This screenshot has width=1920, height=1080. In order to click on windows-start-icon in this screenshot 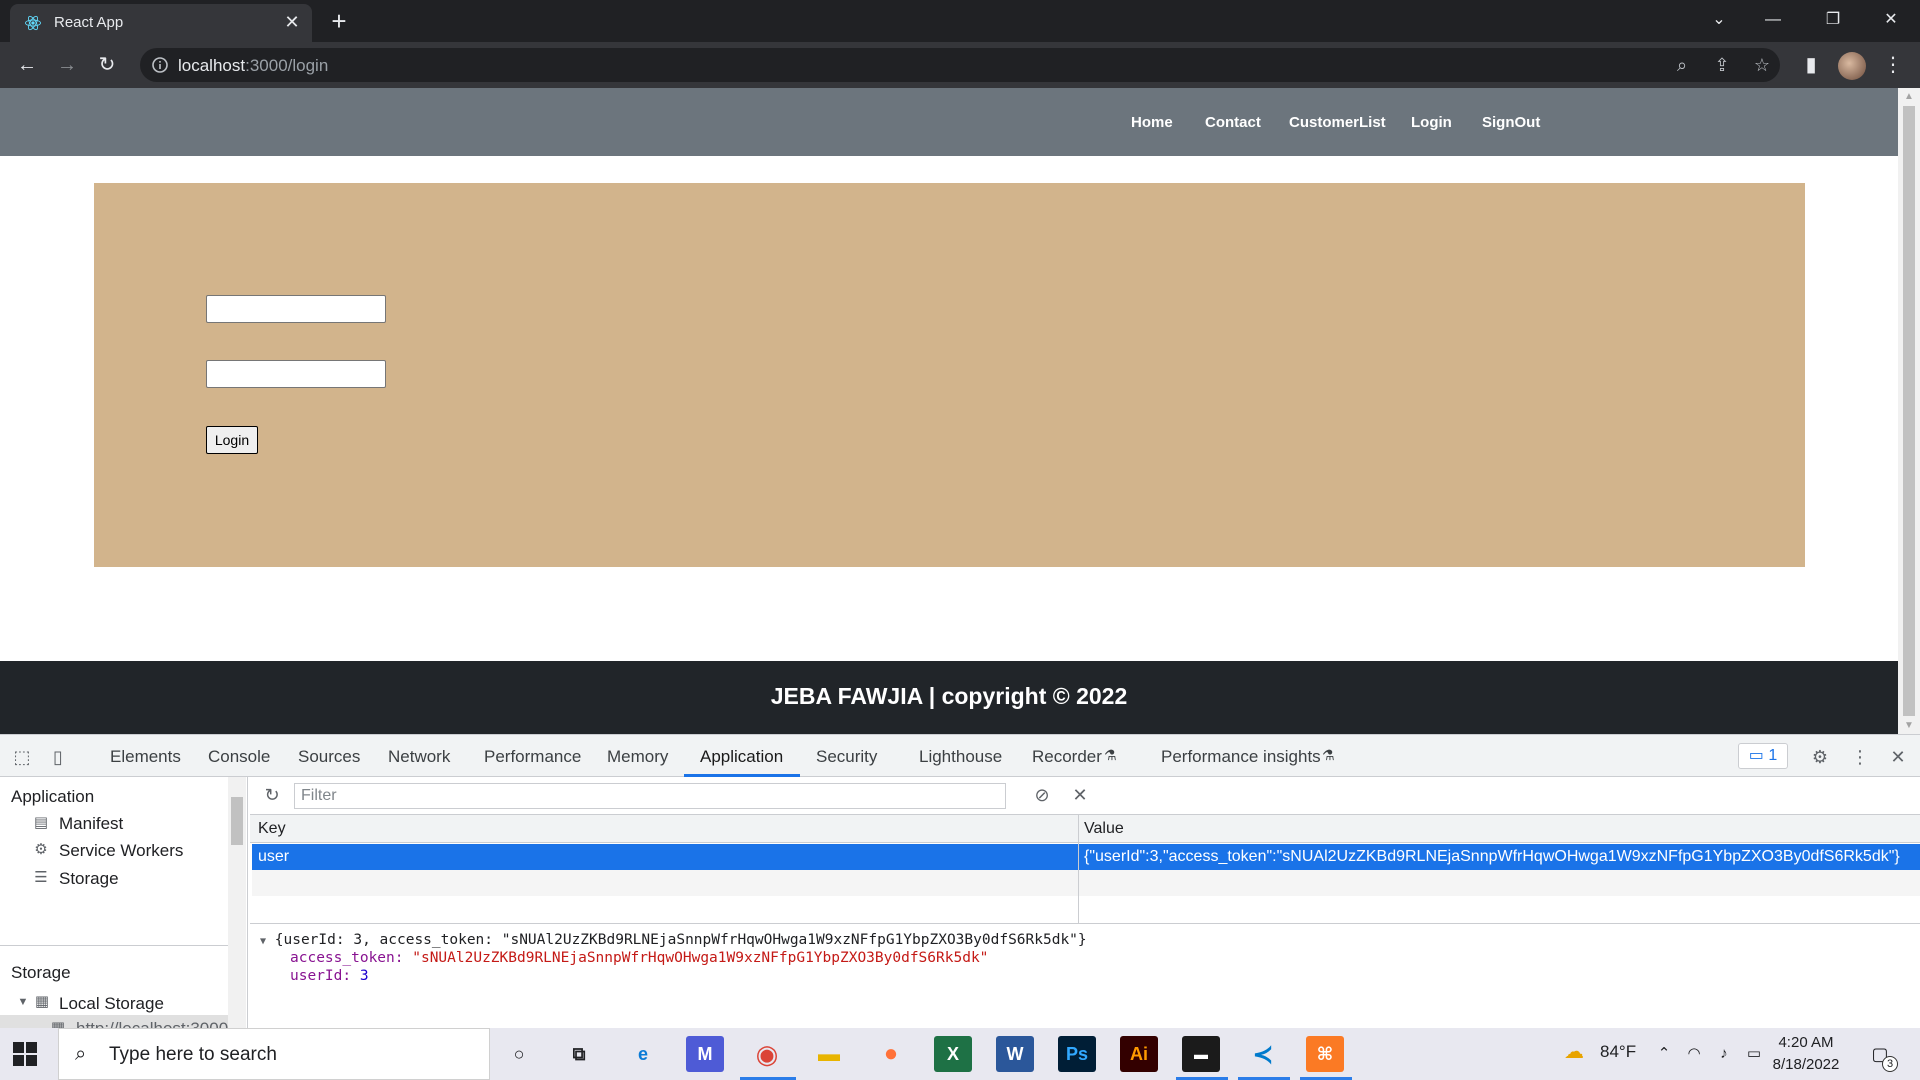, I will do `click(25, 1054)`.